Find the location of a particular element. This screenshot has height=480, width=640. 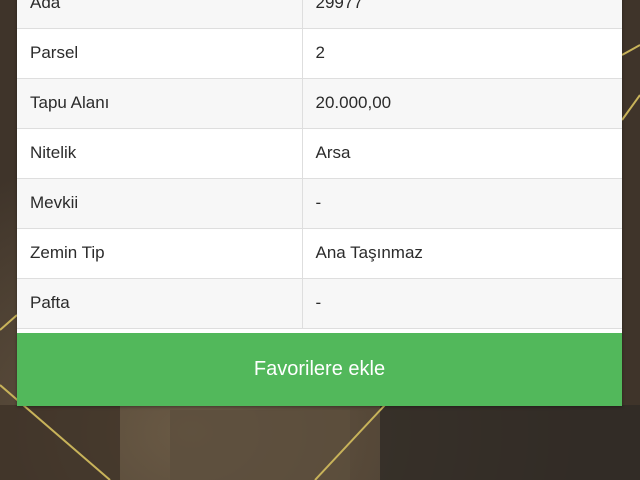

row-value: Ana Taşınmaz is located at coordinates (462, 253).